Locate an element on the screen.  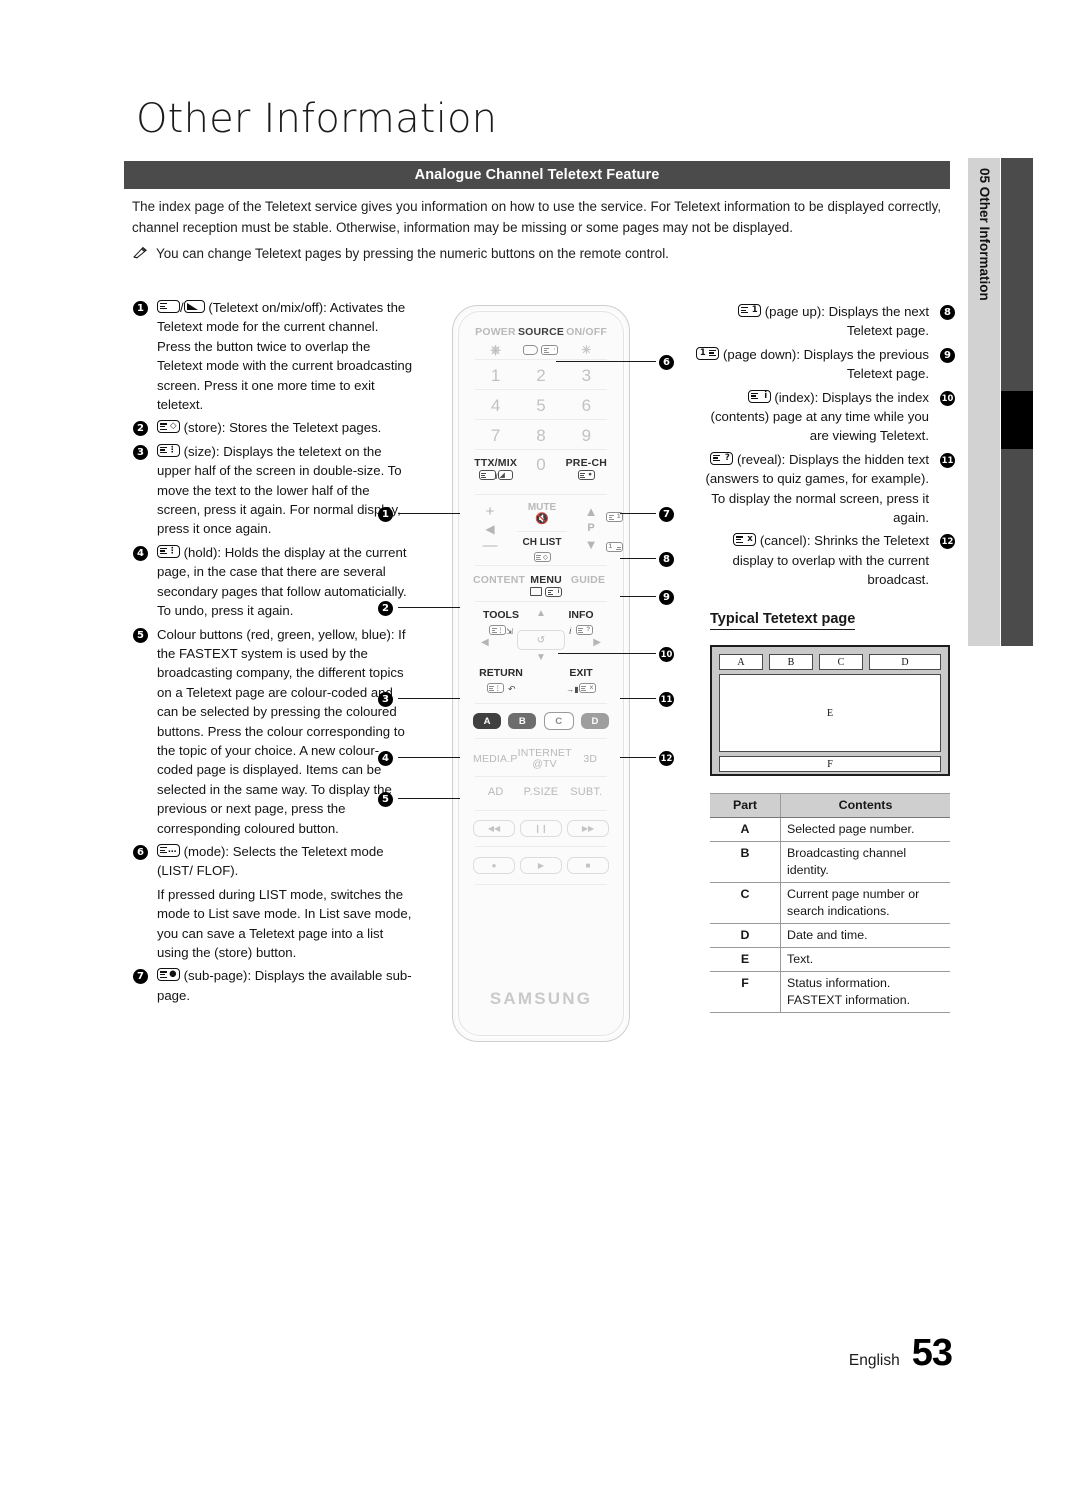
column-header-part: Part is located at coordinates (745, 805).